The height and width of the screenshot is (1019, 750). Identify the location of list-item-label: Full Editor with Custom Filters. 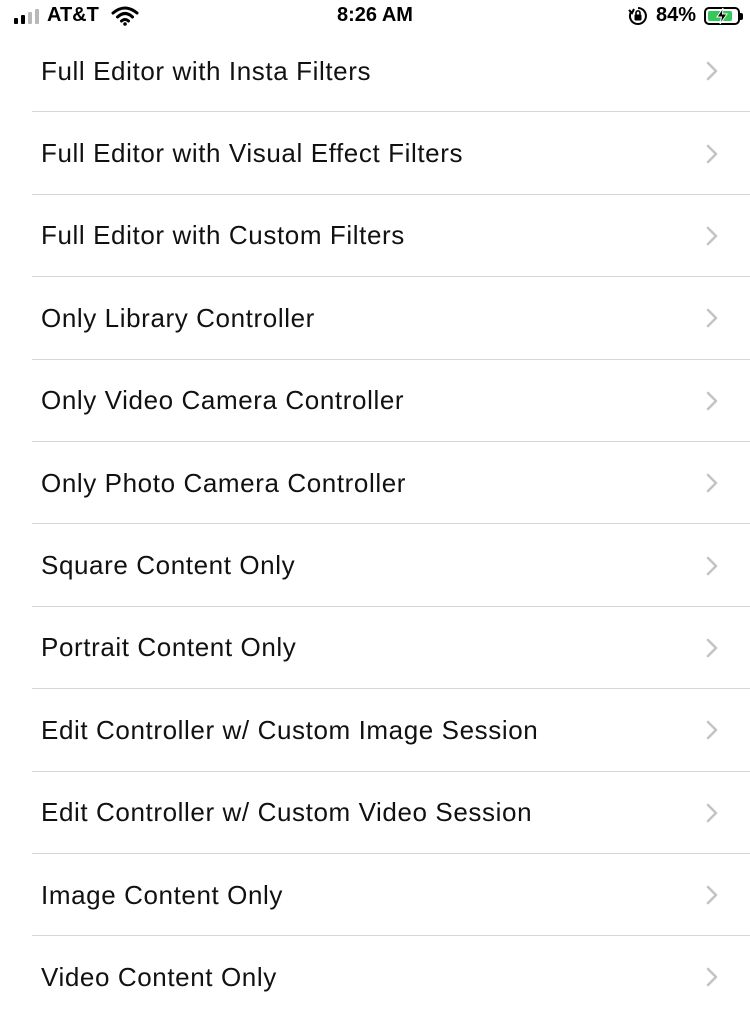
(223, 235).